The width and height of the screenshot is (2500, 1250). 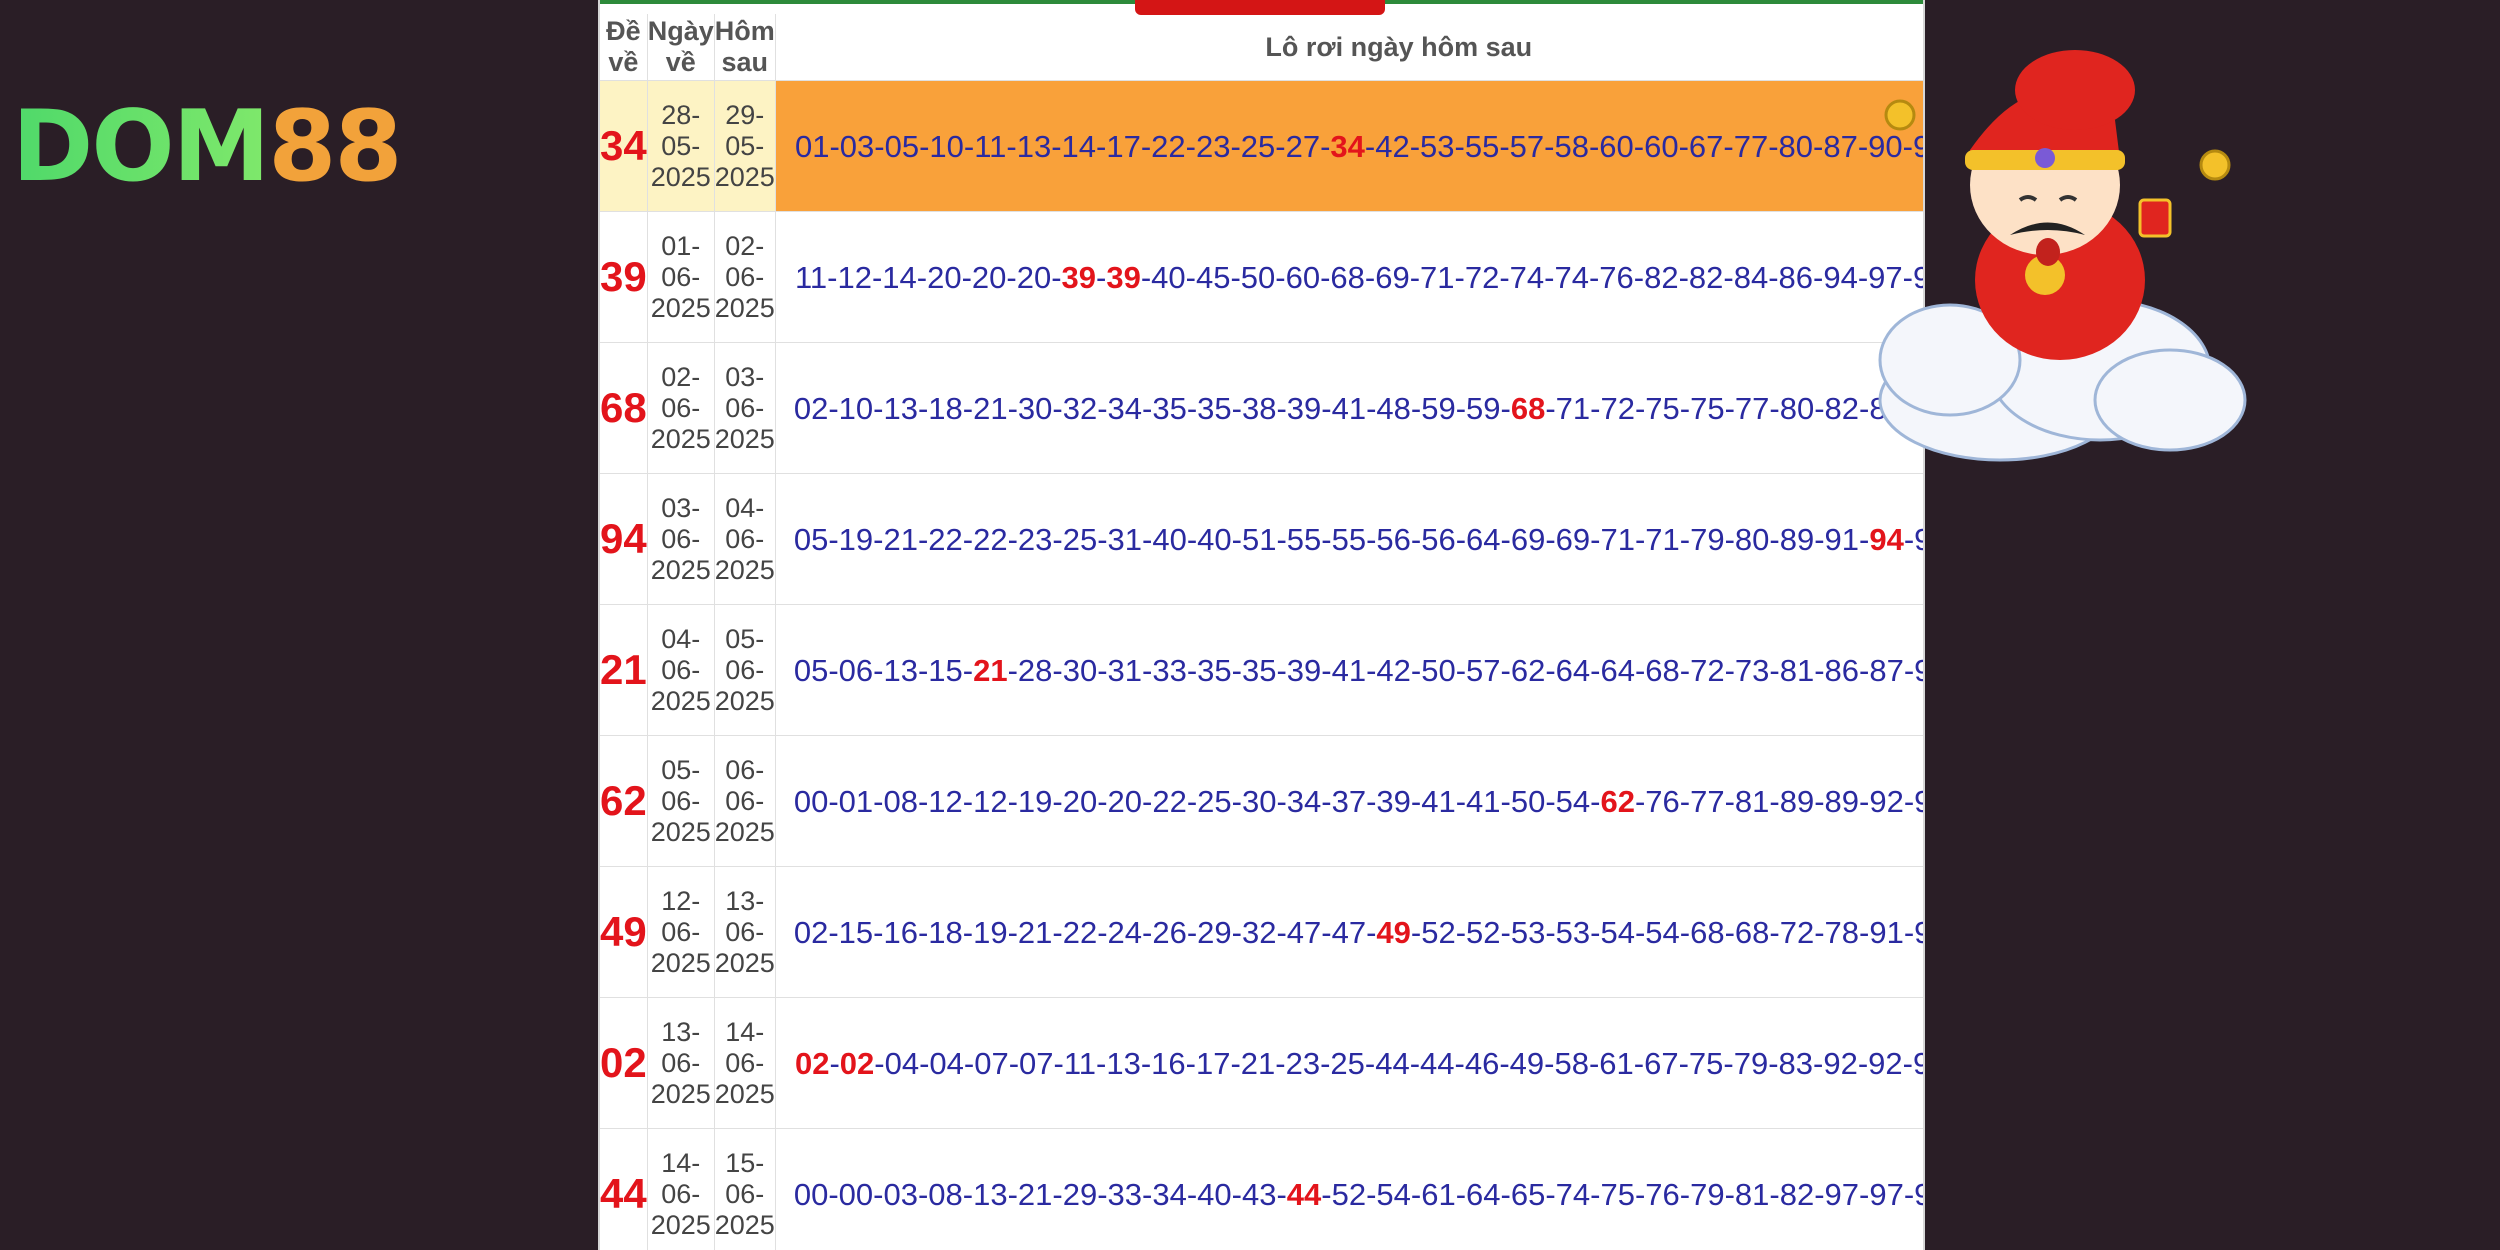 I want to click on lo-number: 84, so click(x=1751, y=277).